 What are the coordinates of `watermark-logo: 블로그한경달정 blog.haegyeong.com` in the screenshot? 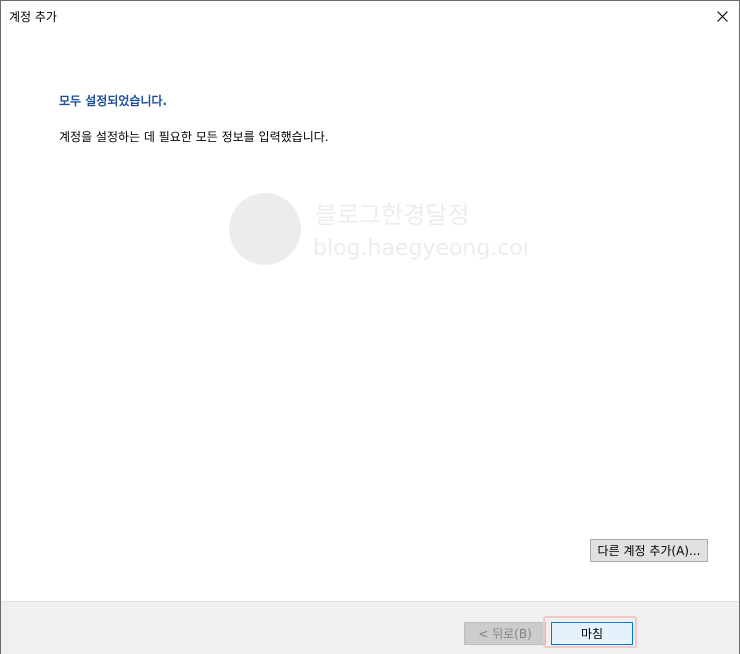 It's located at (386, 229).